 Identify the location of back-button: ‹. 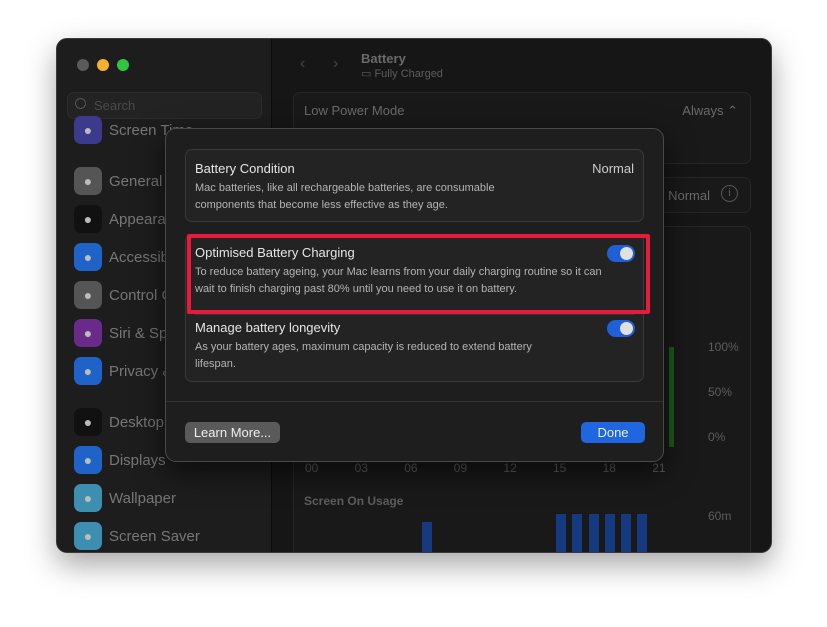
(302, 64).